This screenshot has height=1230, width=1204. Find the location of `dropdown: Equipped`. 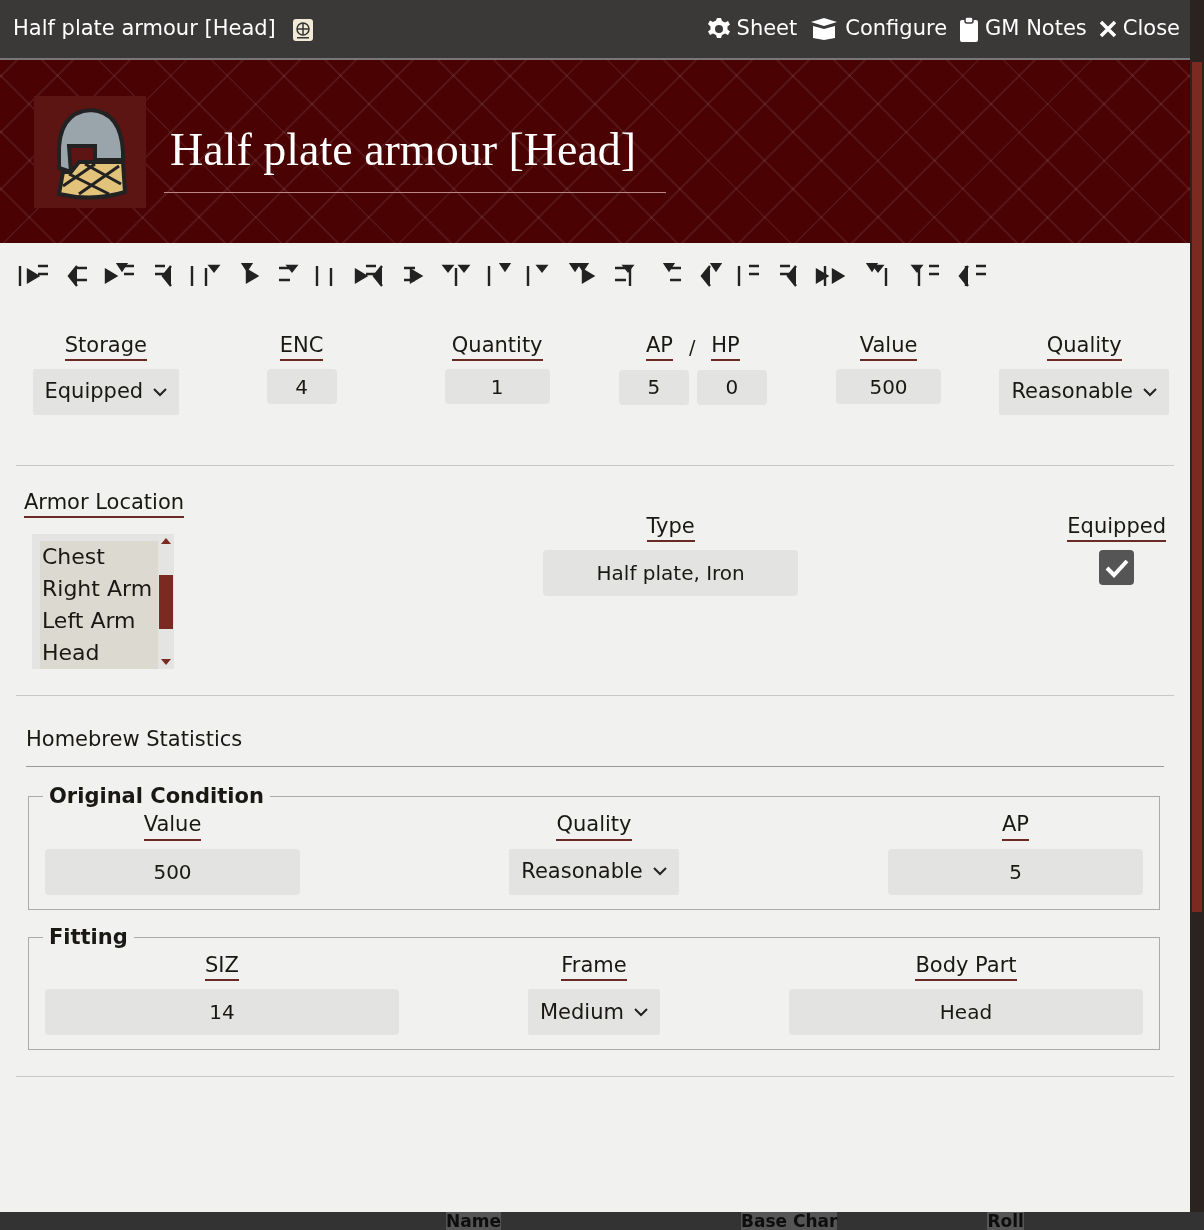

dropdown: Equipped is located at coordinates (106, 392).